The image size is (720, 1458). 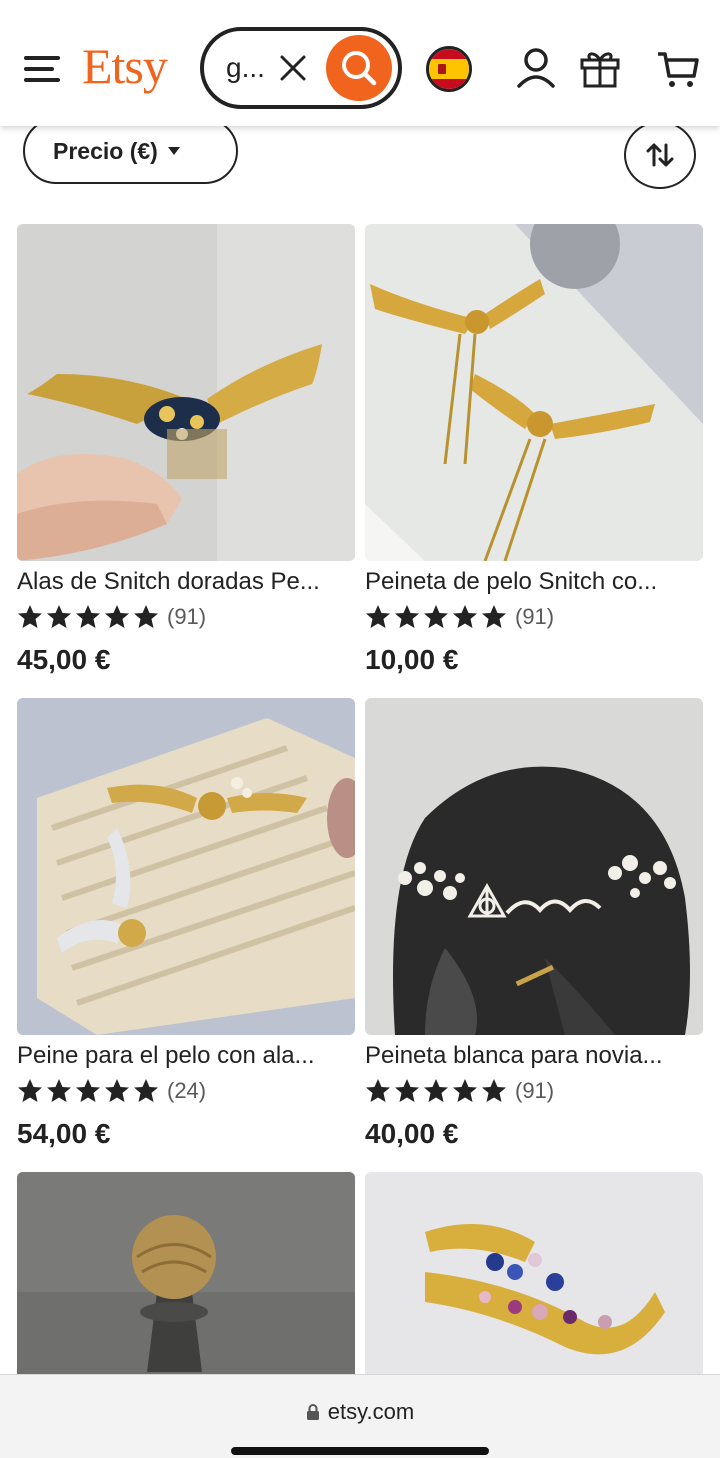 I want to click on cart-icon, so click(x=678, y=68).